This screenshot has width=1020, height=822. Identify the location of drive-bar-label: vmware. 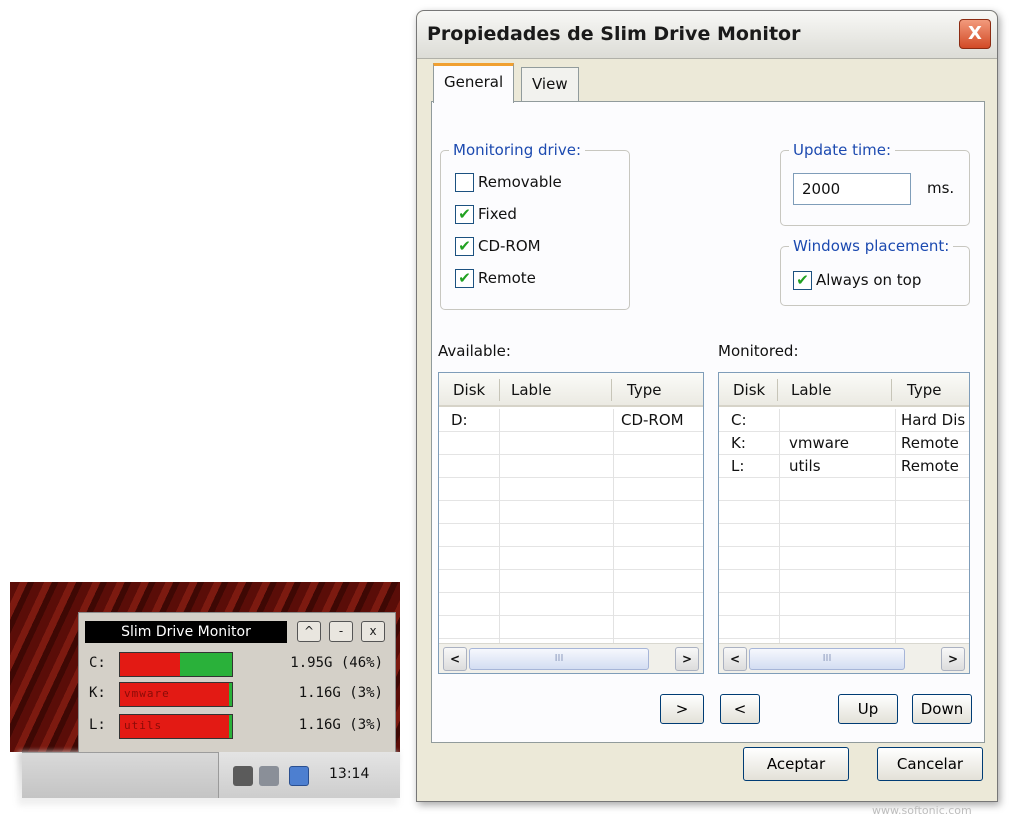
(147, 693).